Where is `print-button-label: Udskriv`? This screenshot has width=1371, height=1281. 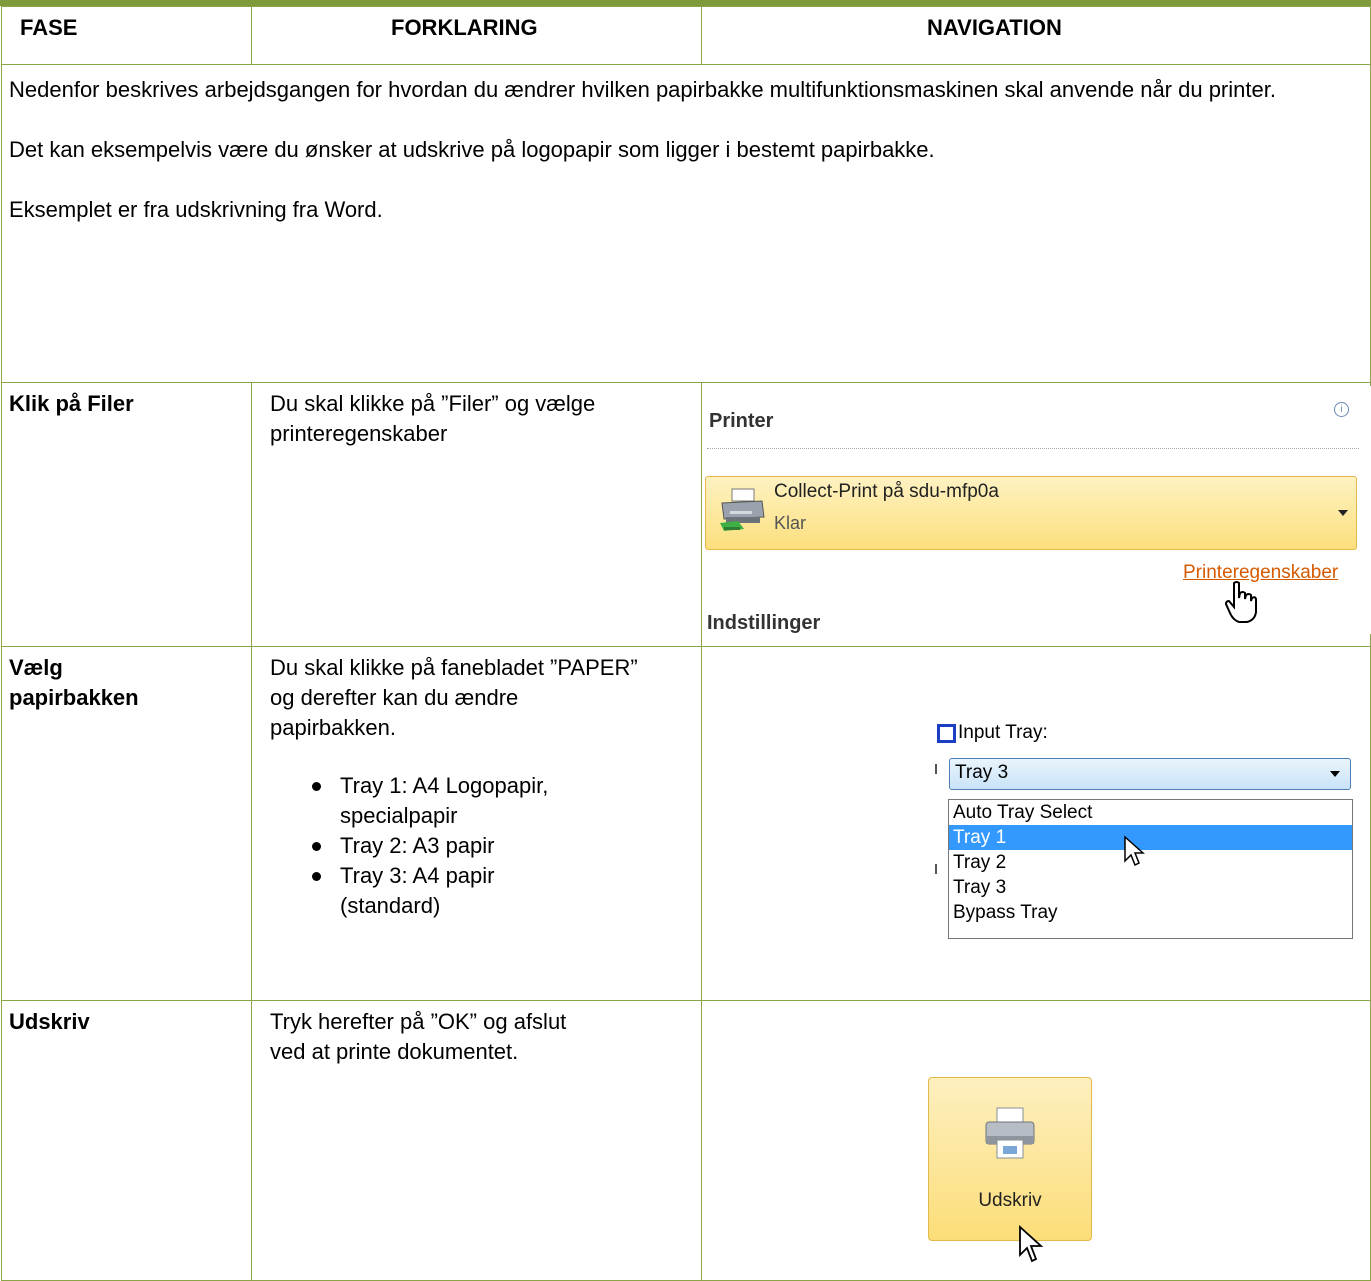 print-button-label: Udskriv is located at coordinates (1010, 1200).